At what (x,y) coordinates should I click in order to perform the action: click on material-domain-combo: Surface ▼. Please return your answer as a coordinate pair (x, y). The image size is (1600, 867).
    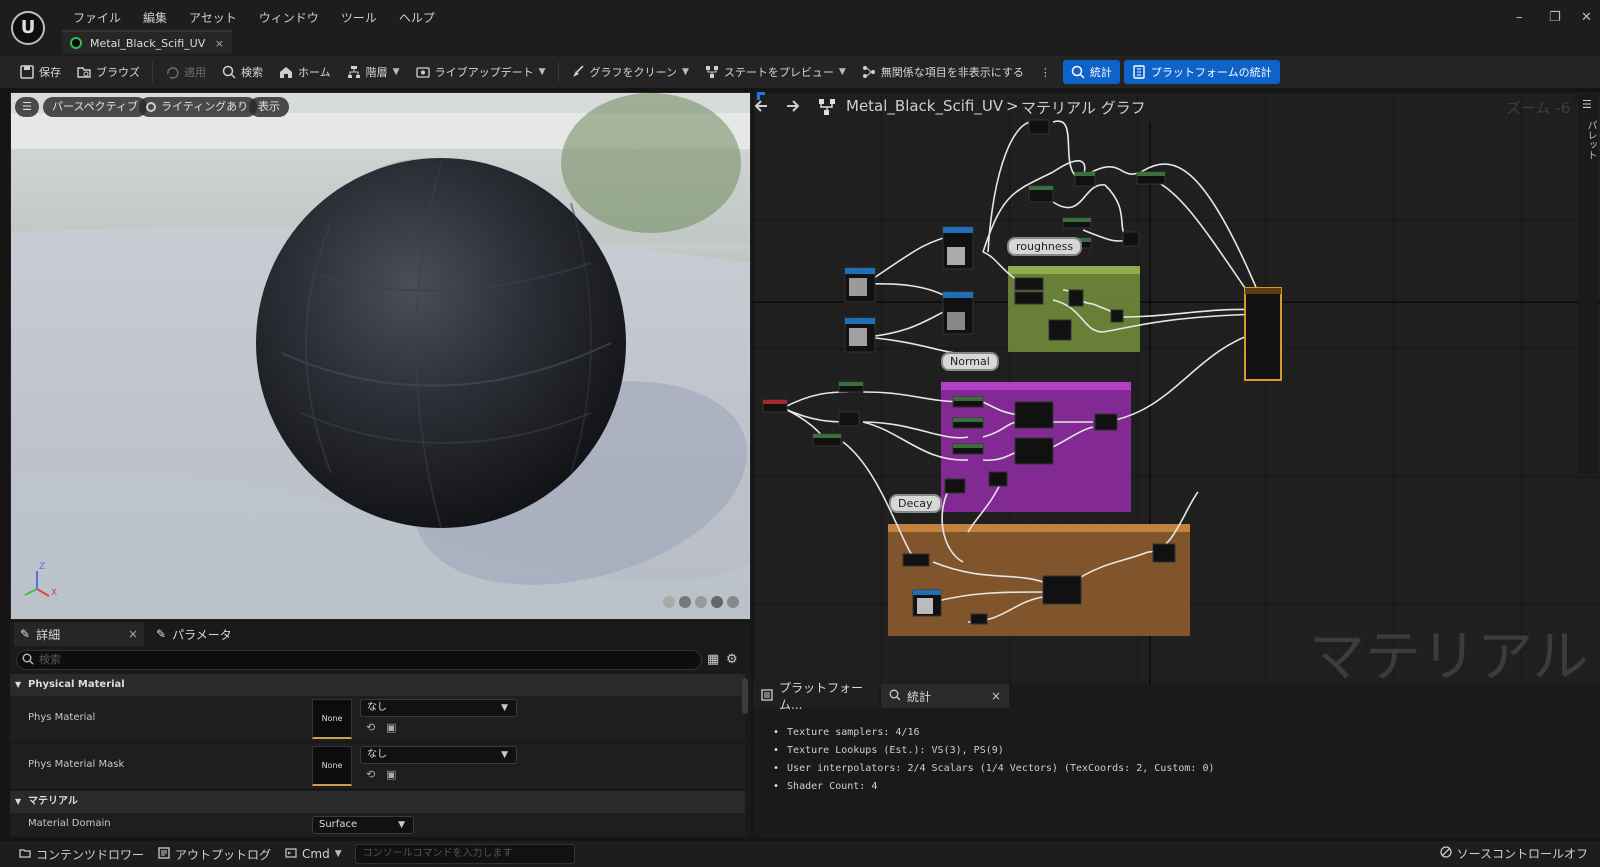
    Looking at the image, I should click on (363, 825).